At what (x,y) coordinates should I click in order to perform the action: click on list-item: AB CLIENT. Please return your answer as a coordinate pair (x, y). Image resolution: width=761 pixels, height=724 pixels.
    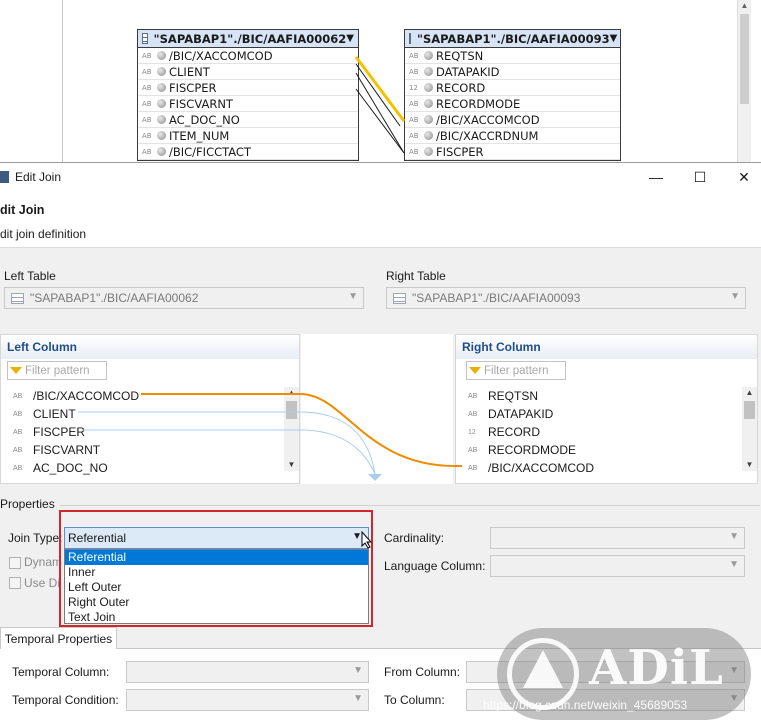
    Looking at the image, I should click on (70, 414).